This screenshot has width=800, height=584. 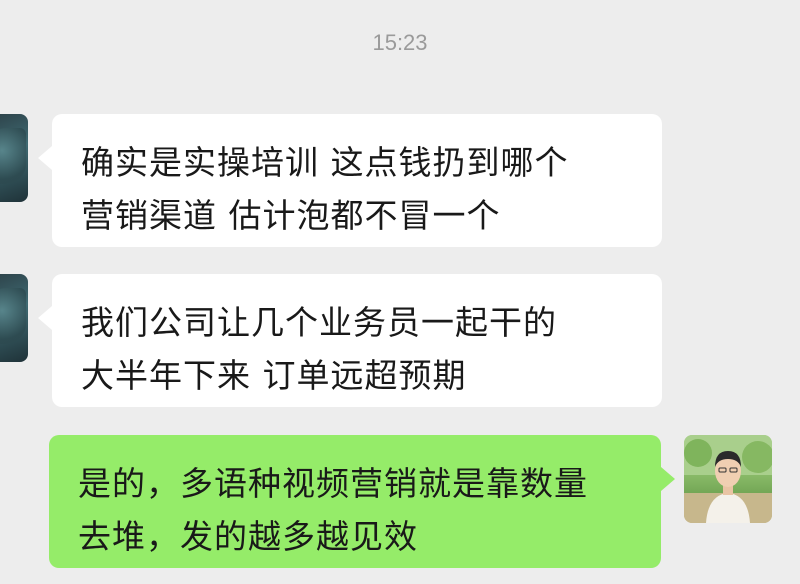 What do you see at coordinates (319, 322) in the screenshot?
I see `message-text-line: 我们公司让几个业务员一起干的` at bounding box center [319, 322].